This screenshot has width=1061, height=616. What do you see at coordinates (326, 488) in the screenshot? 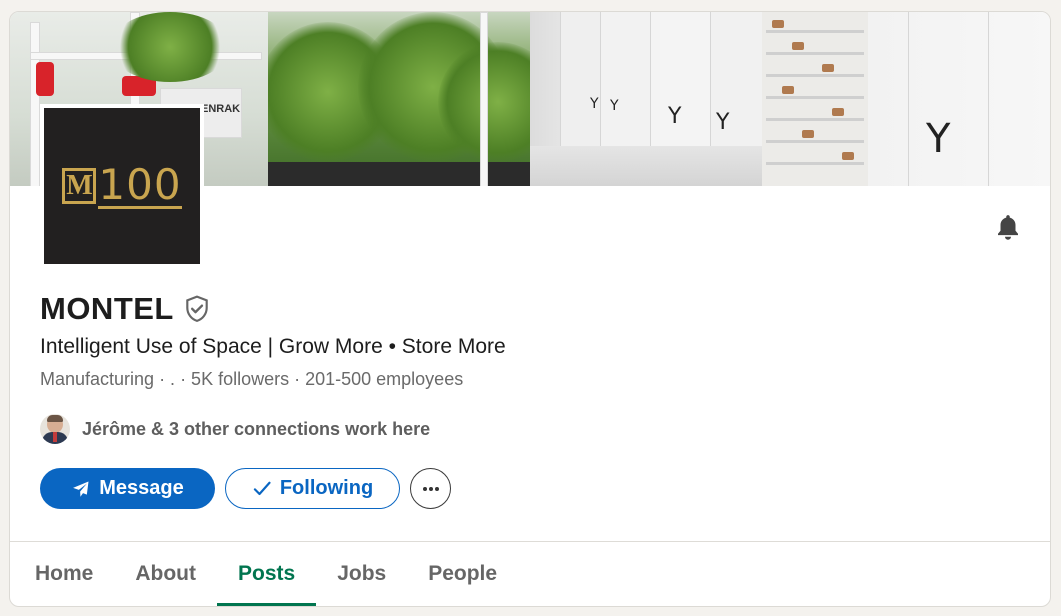
I see `following-label: Following` at bounding box center [326, 488].